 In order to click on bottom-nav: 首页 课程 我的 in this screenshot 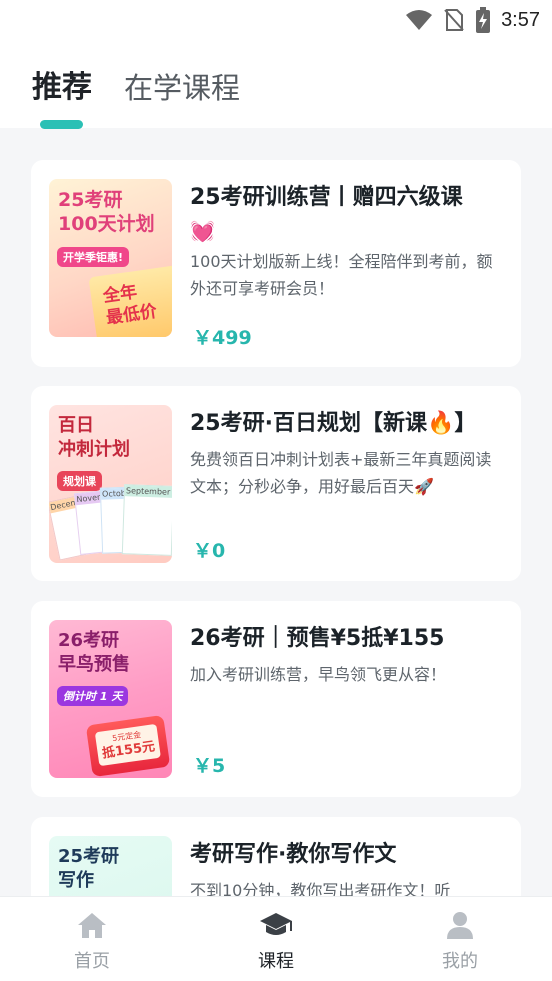, I will do `click(276, 938)`.